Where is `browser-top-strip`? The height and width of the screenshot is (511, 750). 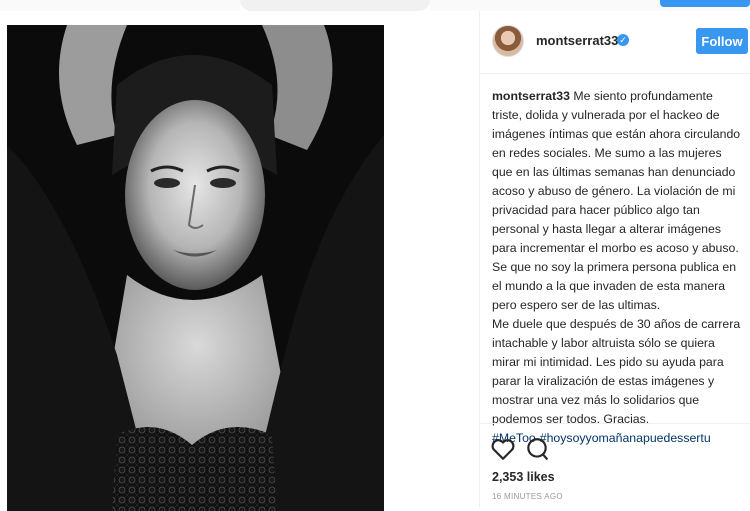
browser-top-strip is located at coordinates (120, 5).